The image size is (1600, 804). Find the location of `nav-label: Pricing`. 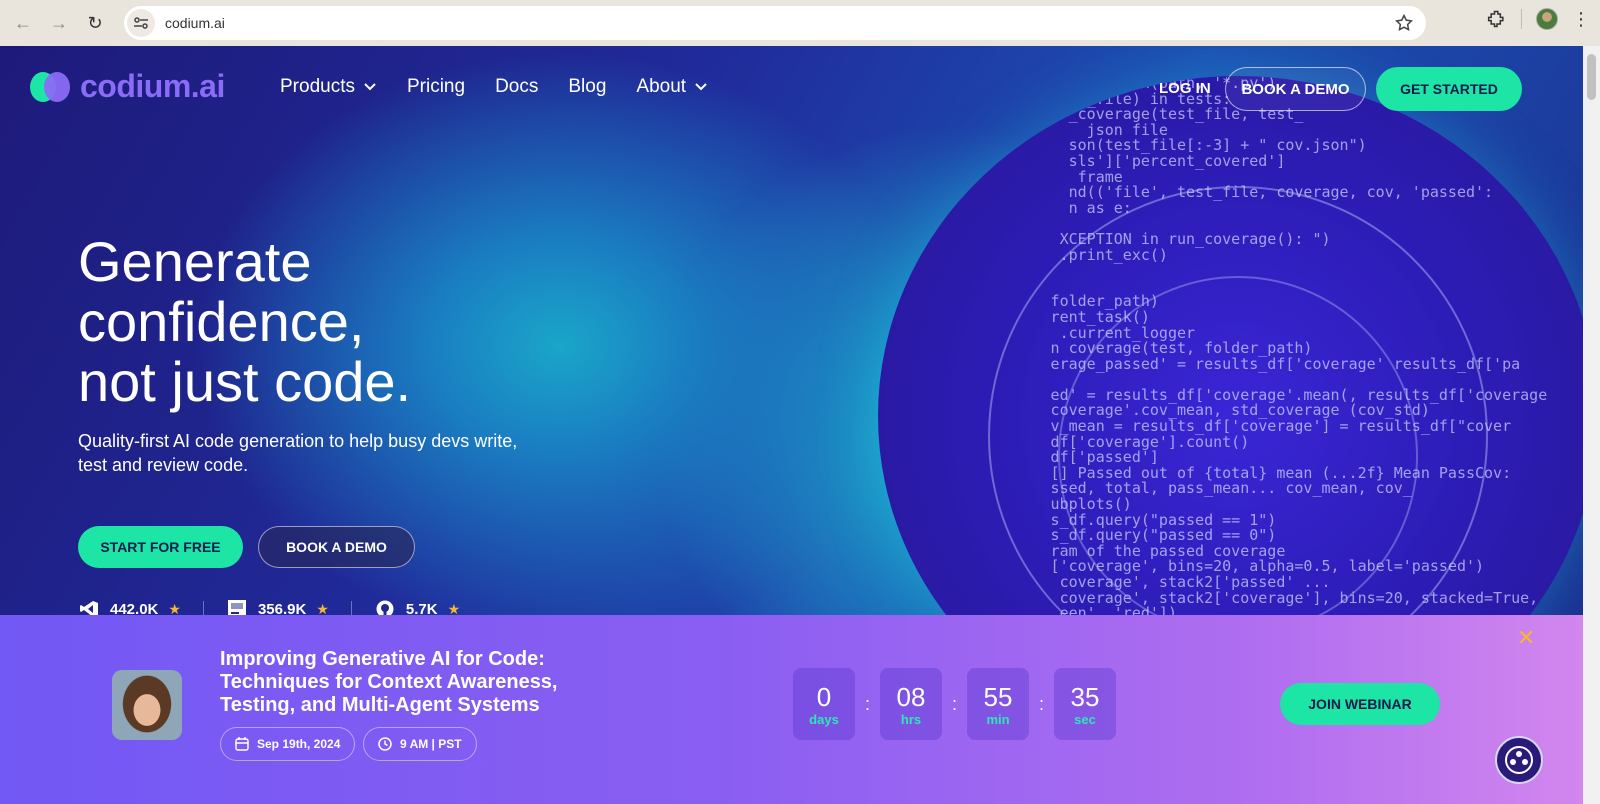

nav-label: Pricing is located at coordinates (436, 86).